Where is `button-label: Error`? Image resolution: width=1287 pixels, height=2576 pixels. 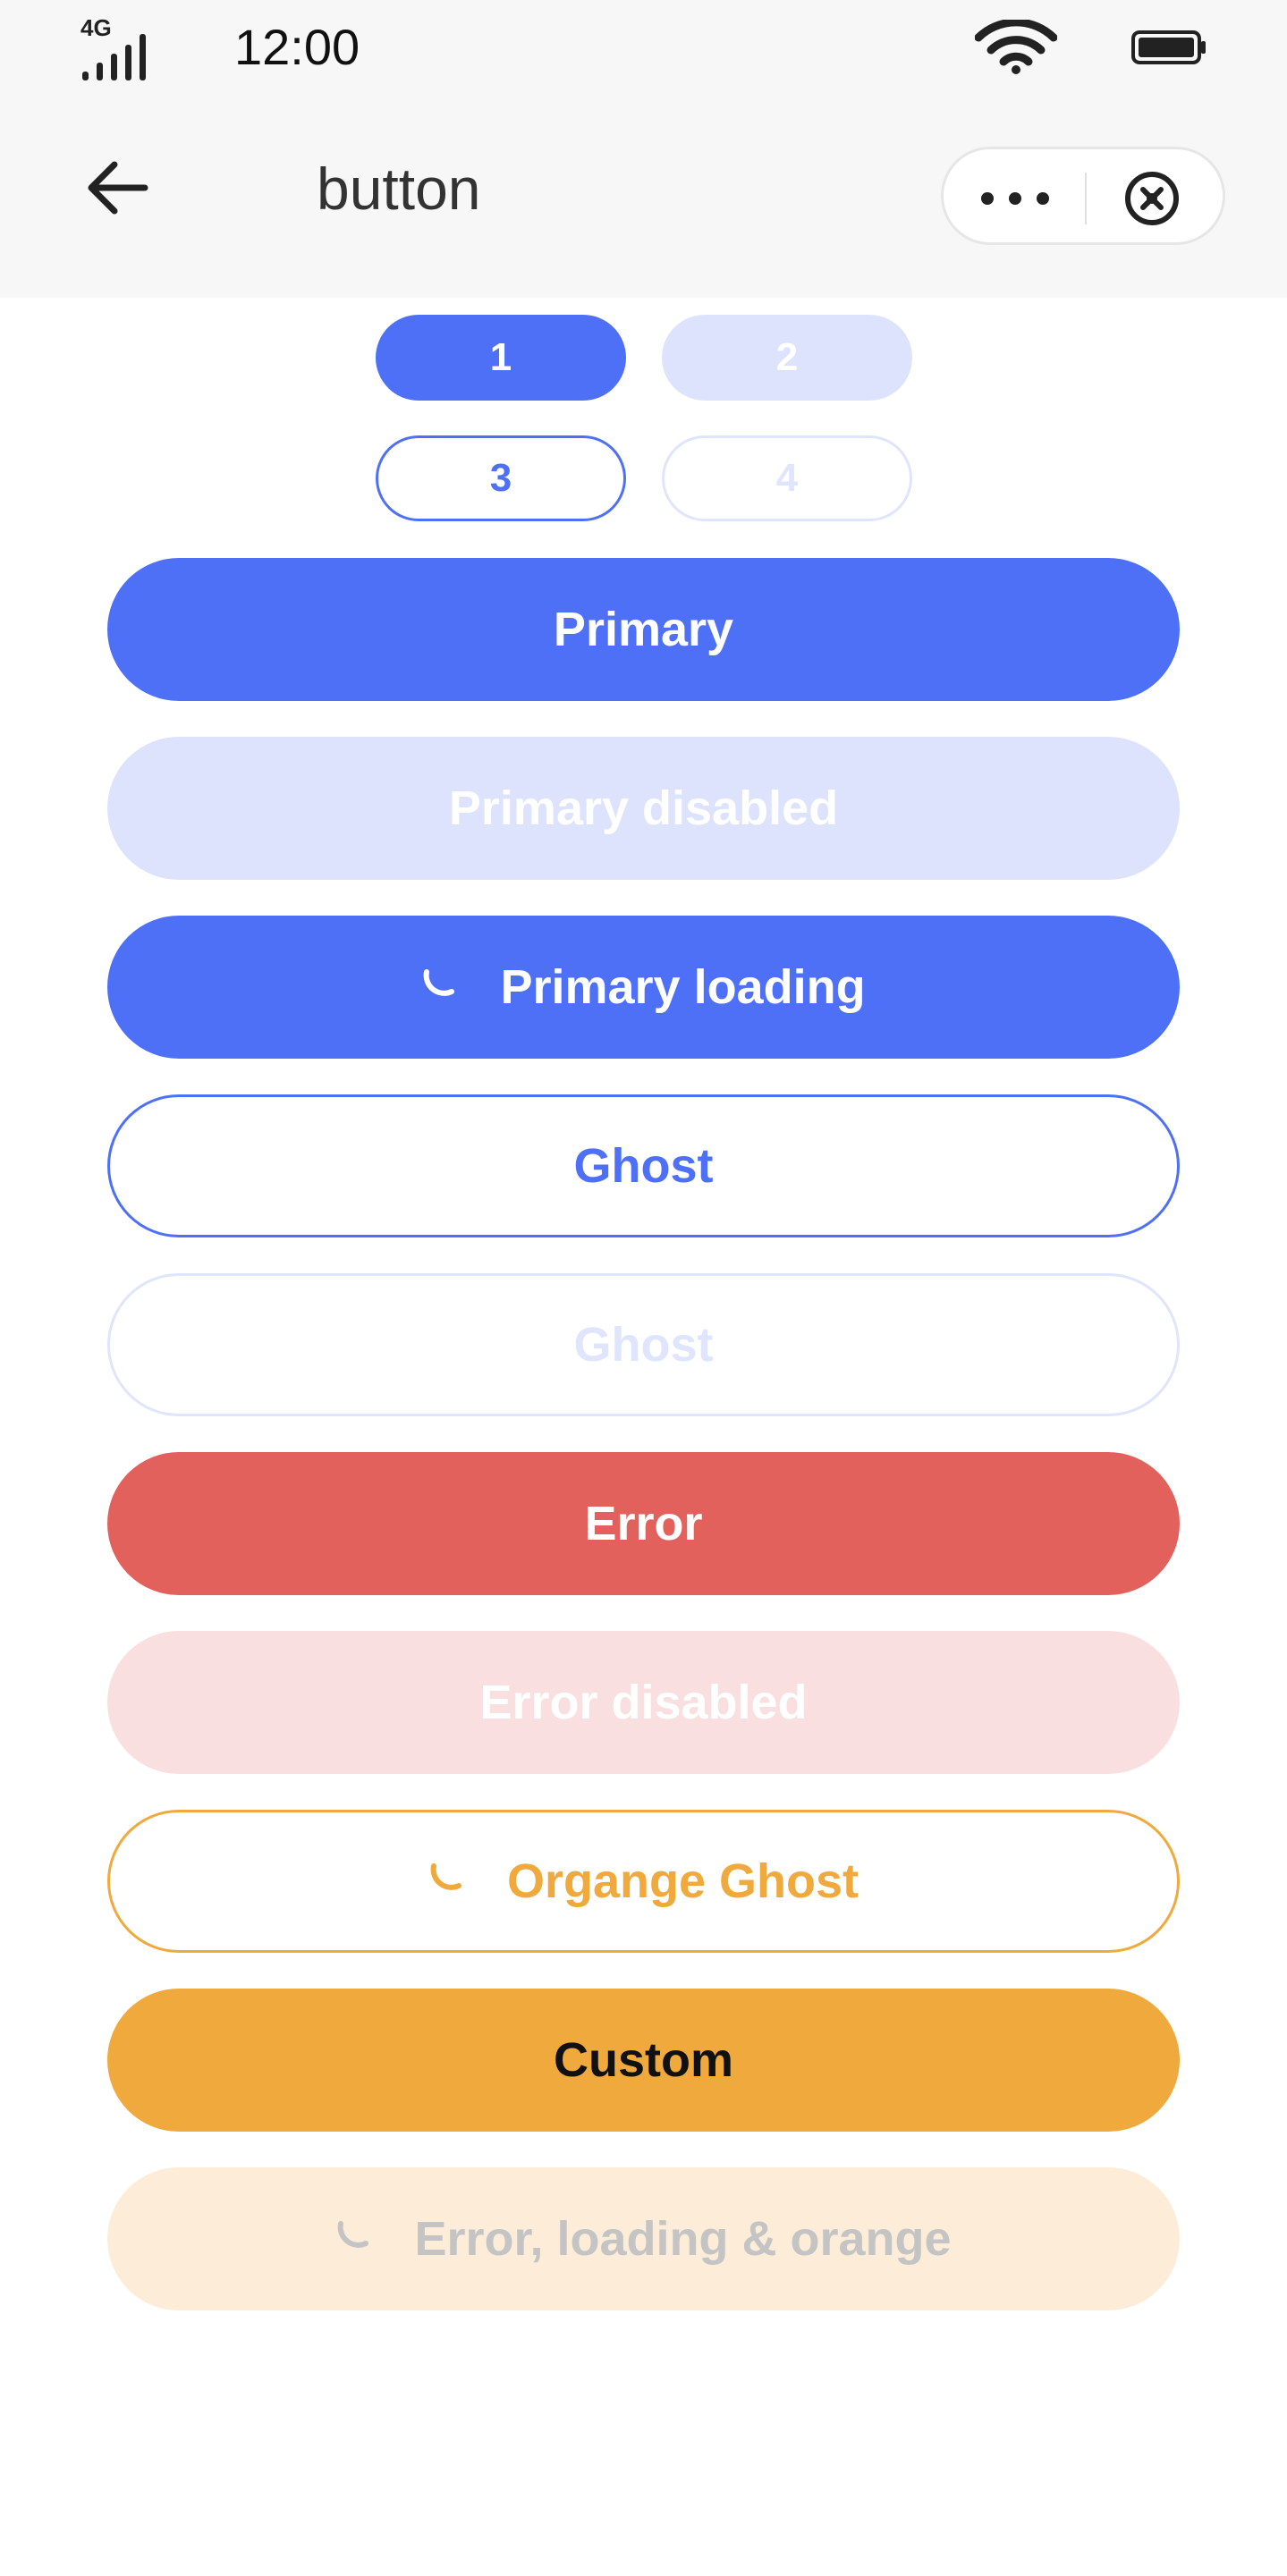 button-label: Error is located at coordinates (643, 1523).